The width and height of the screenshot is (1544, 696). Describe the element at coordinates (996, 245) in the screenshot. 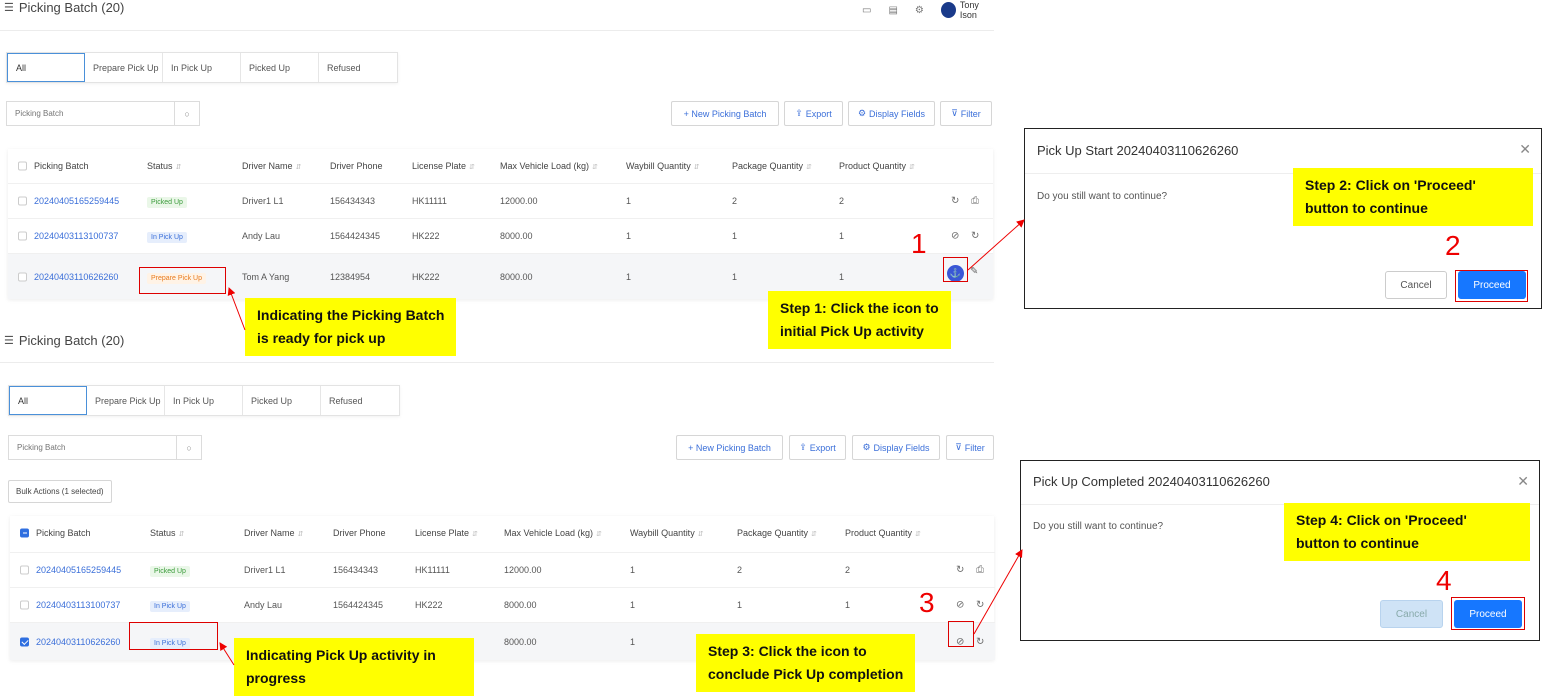

I see `arrow-step1` at that location.